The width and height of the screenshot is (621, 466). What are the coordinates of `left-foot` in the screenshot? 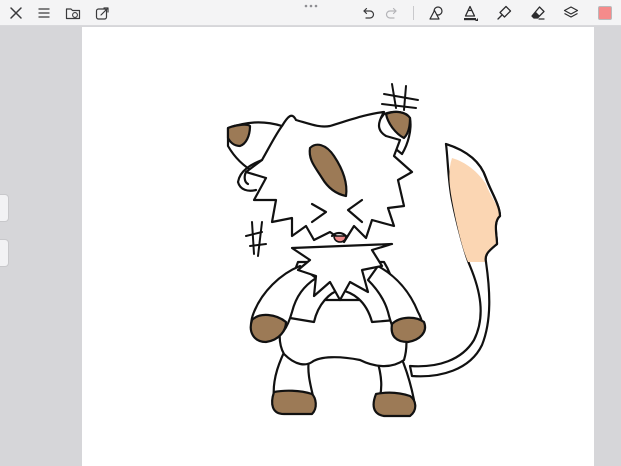 It's located at (294, 402).